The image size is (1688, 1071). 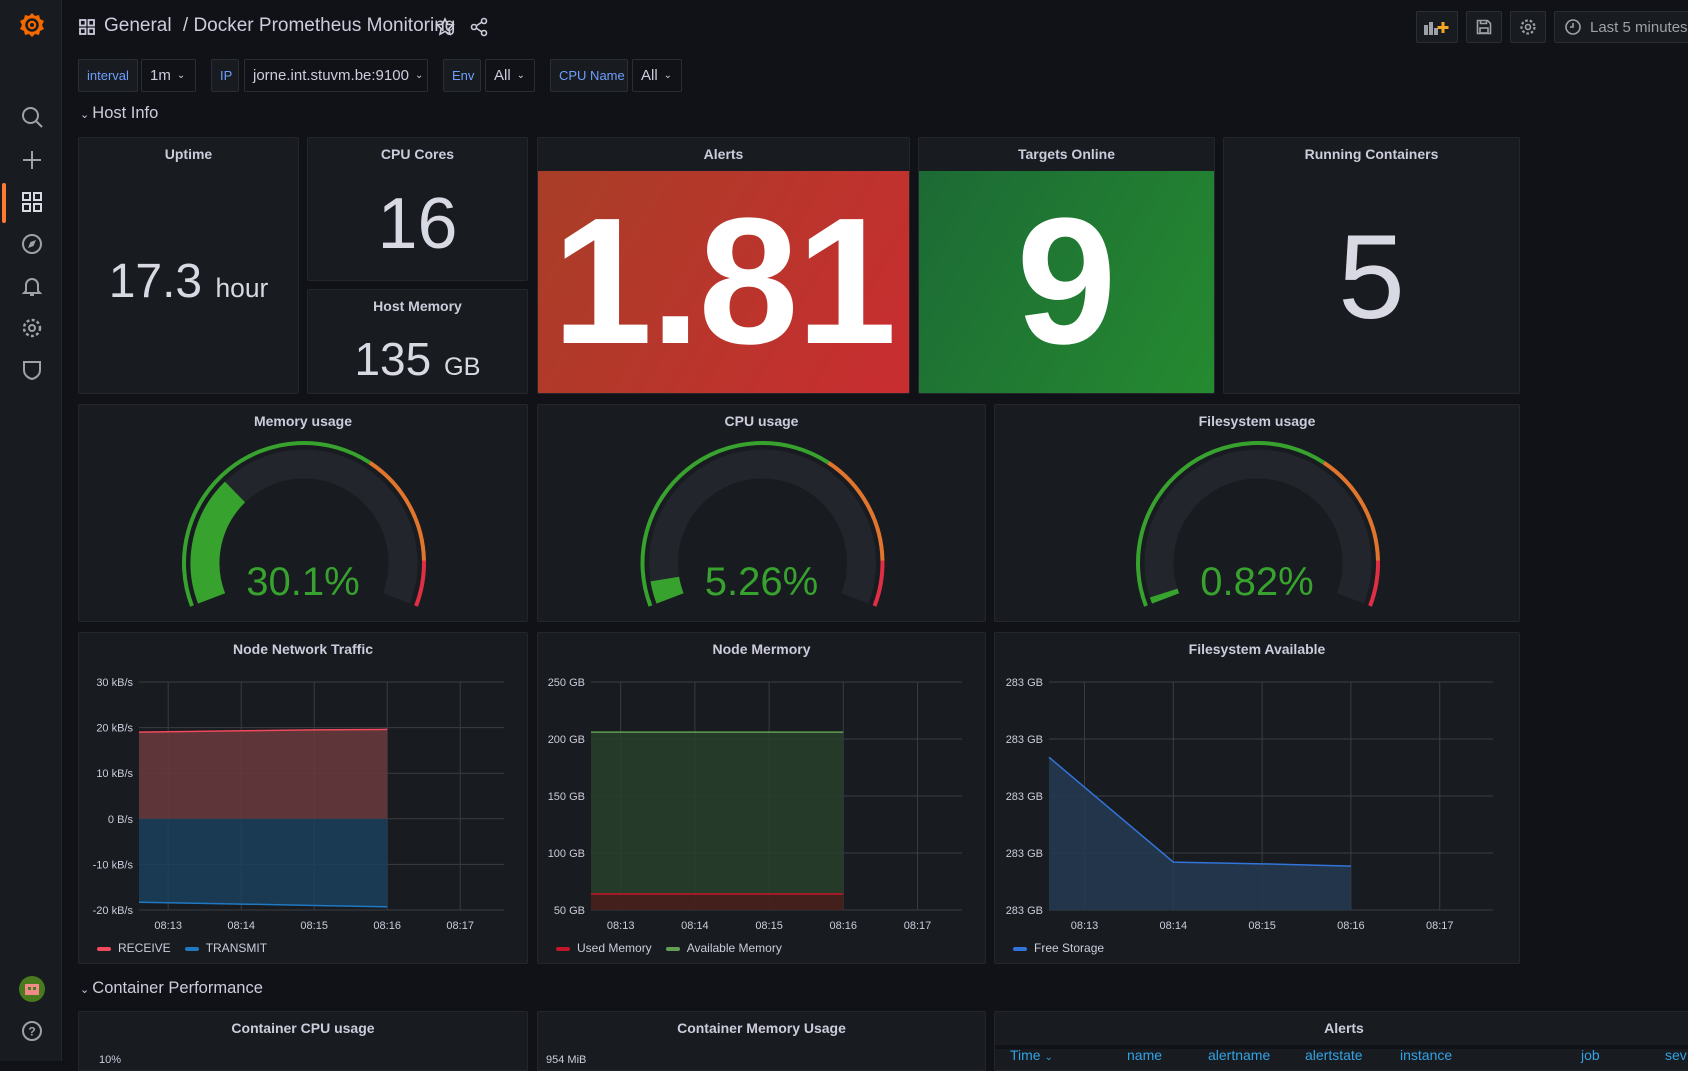 What do you see at coordinates (303, 513) in the screenshot?
I see `panel-memory-usage-gauge: Memory usage 30.1%` at bounding box center [303, 513].